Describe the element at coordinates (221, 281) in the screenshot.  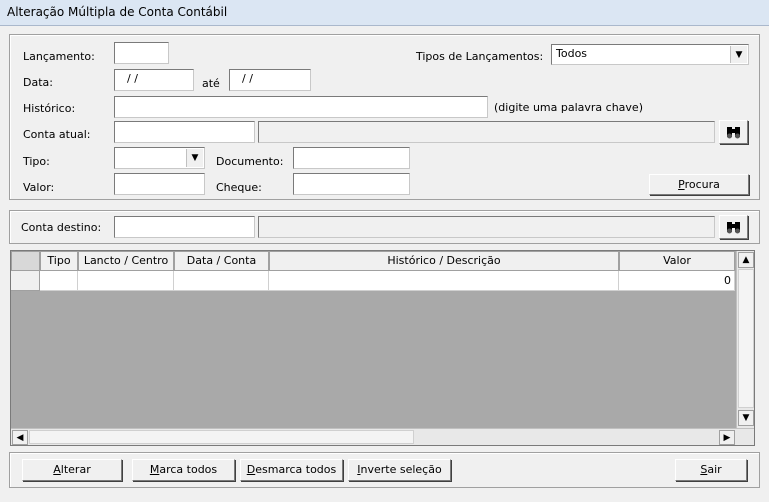
I see `cell-data` at that location.